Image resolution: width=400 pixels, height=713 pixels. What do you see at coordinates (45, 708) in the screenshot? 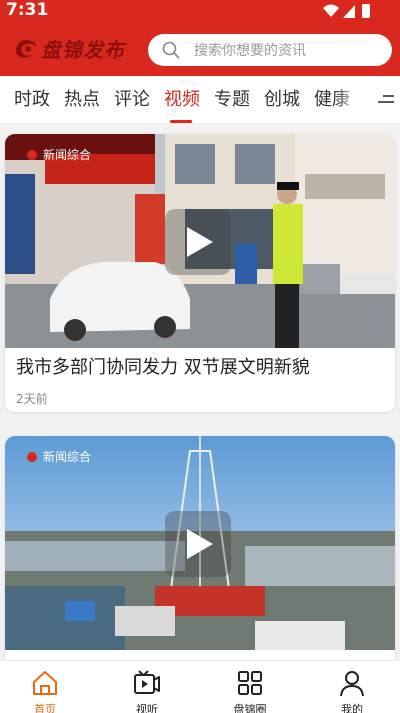
I see `nav-home-label: 首页` at bounding box center [45, 708].